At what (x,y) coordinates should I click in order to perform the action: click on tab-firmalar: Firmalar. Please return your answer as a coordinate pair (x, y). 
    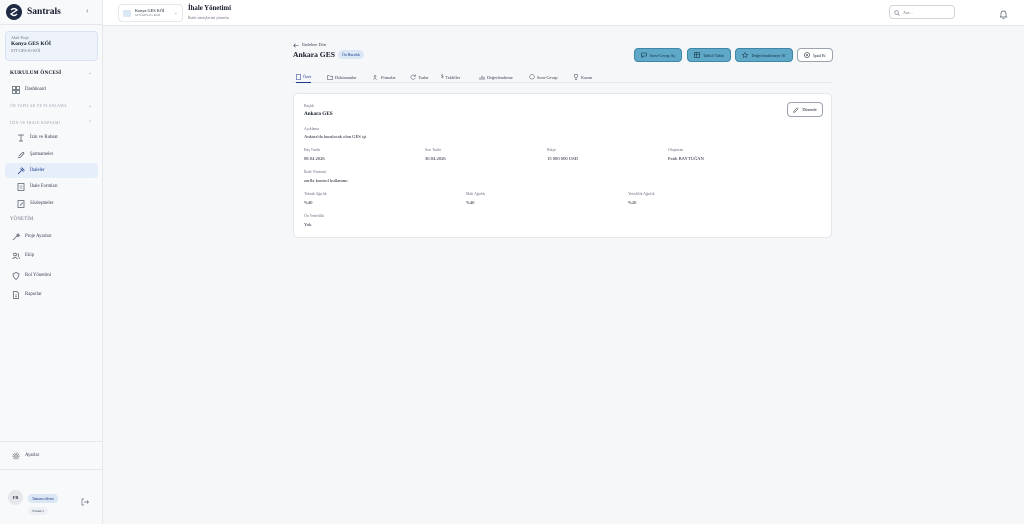
    Looking at the image, I should click on (384, 77).